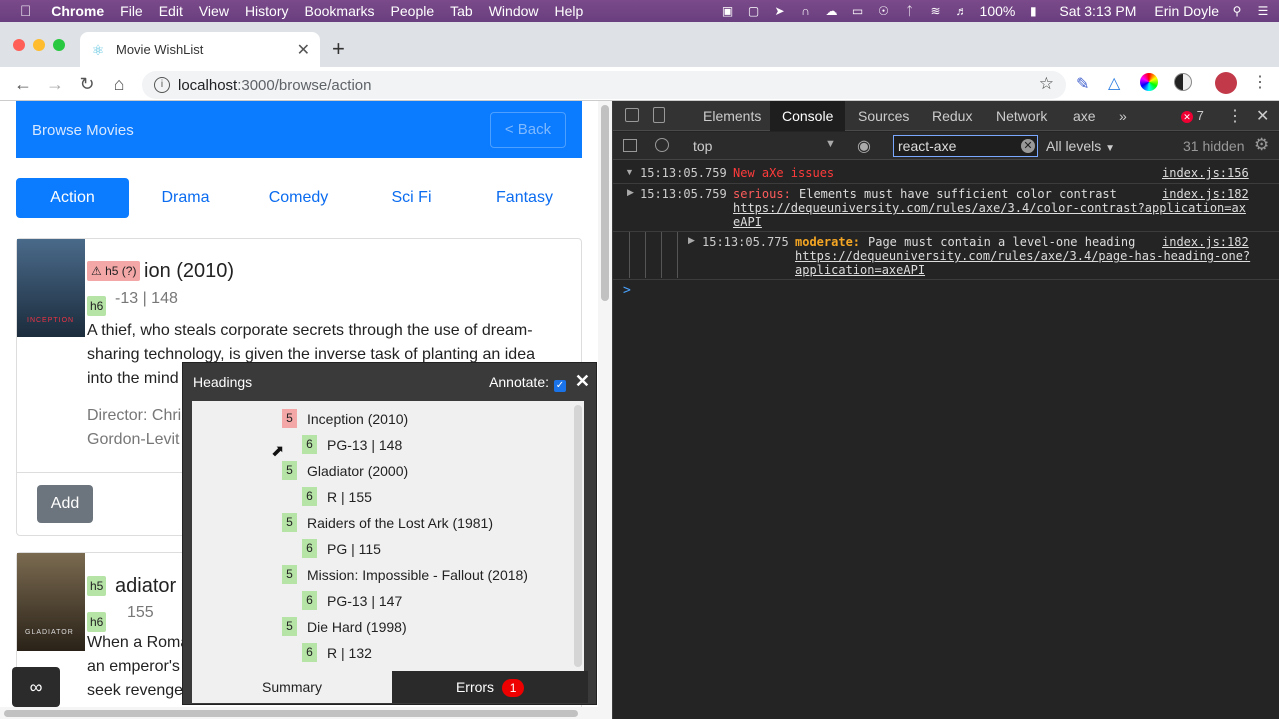 This screenshot has width=1279, height=719. Describe the element at coordinates (1082, 84) in the screenshot. I see `extension-pen-icon: ✎` at that location.